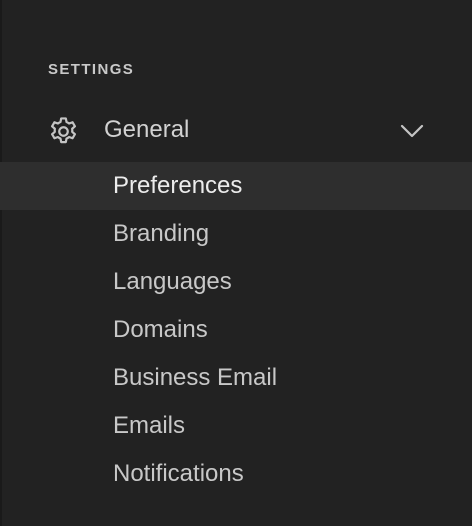 The height and width of the screenshot is (526, 472). What do you see at coordinates (149, 425) in the screenshot?
I see `sidebar-item-label: Emails` at bounding box center [149, 425].